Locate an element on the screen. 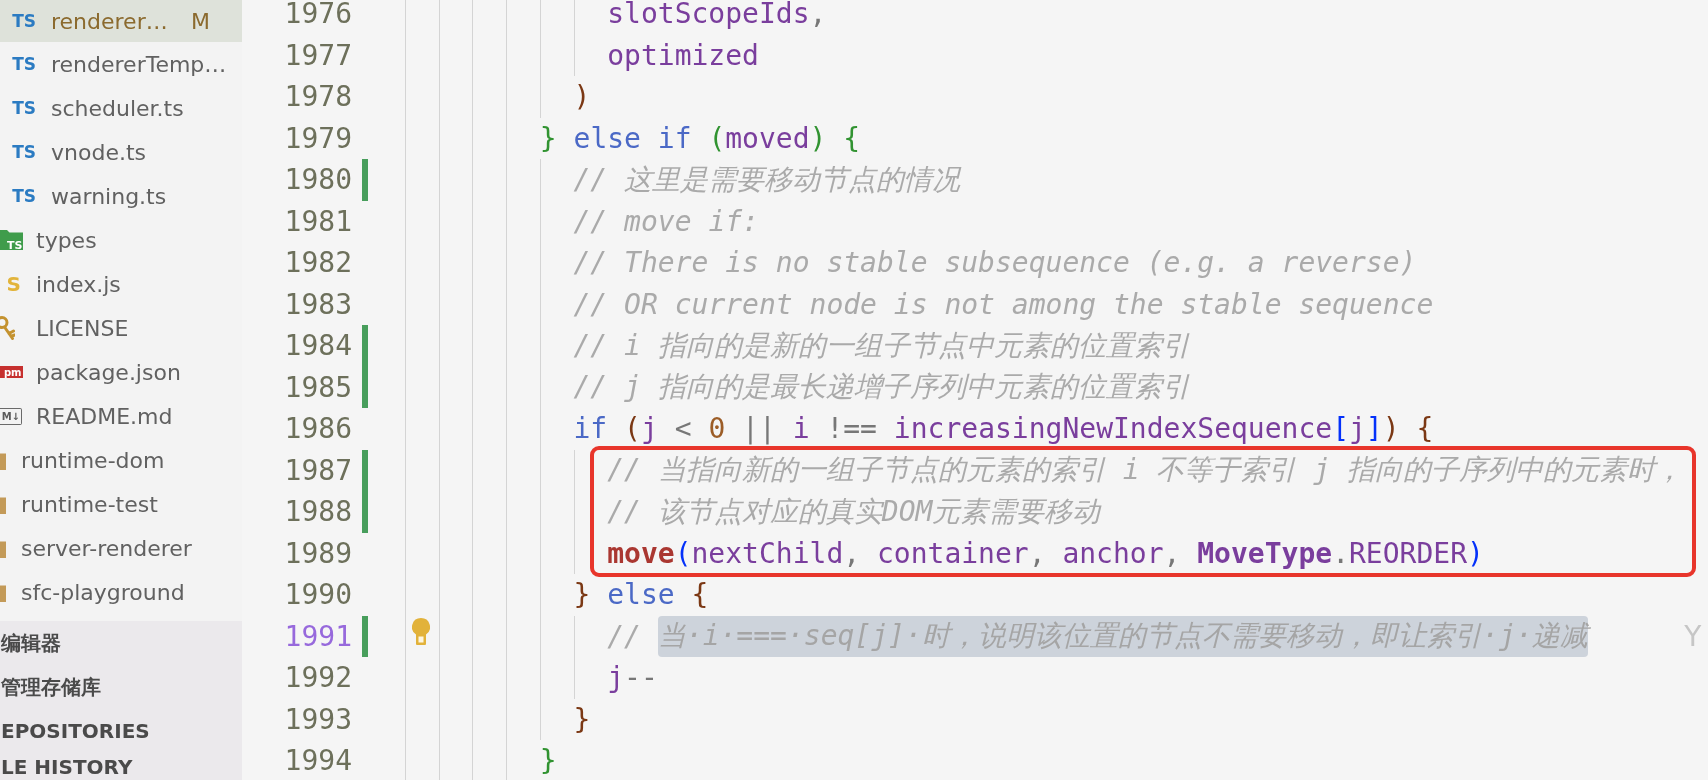 This screenshot has width=1708, height=780. line-number: 1977 is located at coordinates (318, 55).